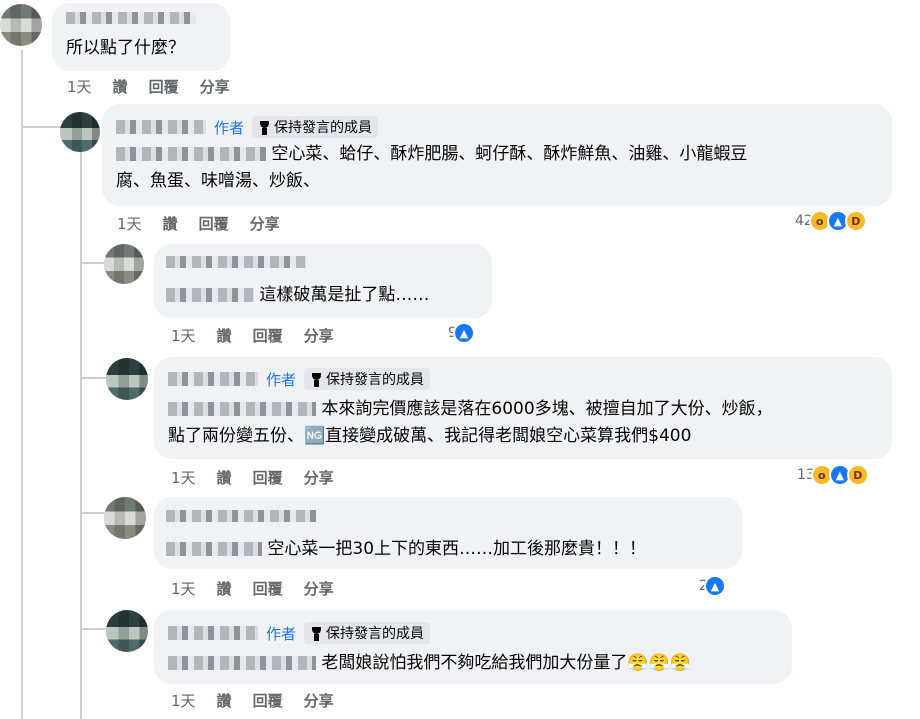 This screenshot has height=719, width=920. I want to click on comment-text: 腐、魚蛋、味噌湯、炒飯、, so click(218, 181).